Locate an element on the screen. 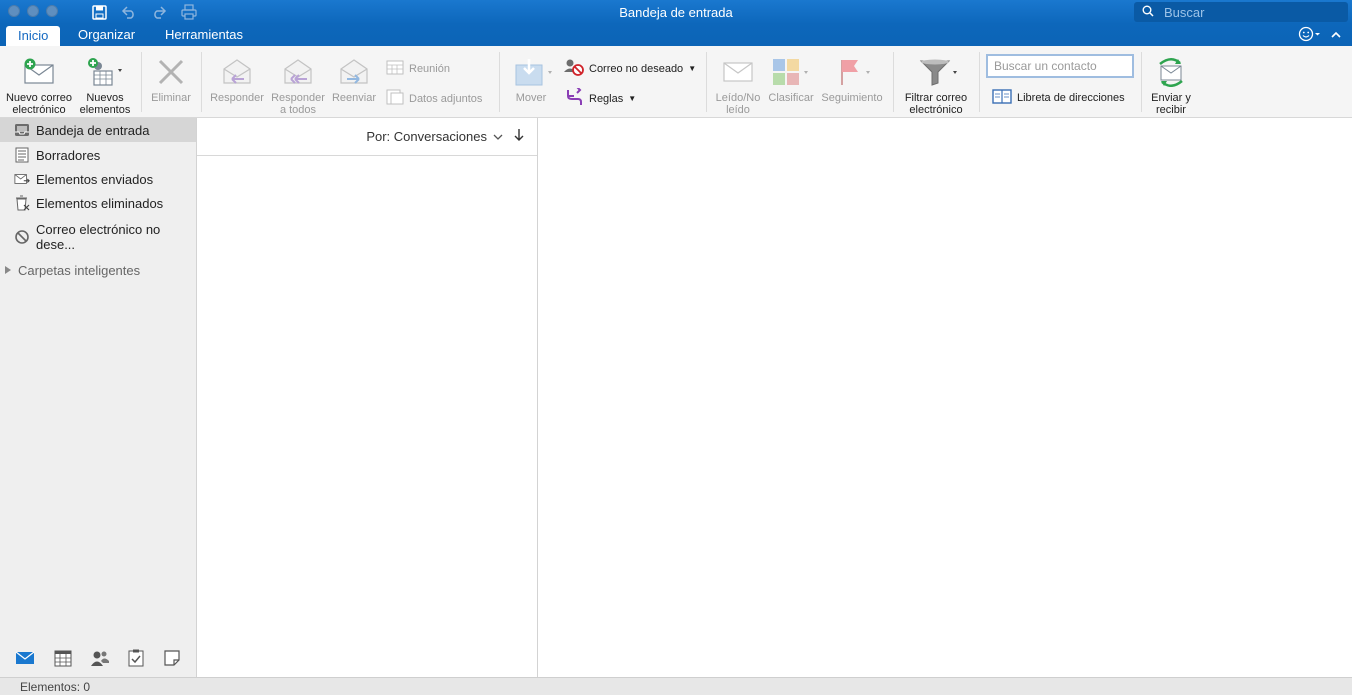 The height and width of the screenshot is (695, 1352). forward-button: Reenviar is located at coordinates (354, 75).